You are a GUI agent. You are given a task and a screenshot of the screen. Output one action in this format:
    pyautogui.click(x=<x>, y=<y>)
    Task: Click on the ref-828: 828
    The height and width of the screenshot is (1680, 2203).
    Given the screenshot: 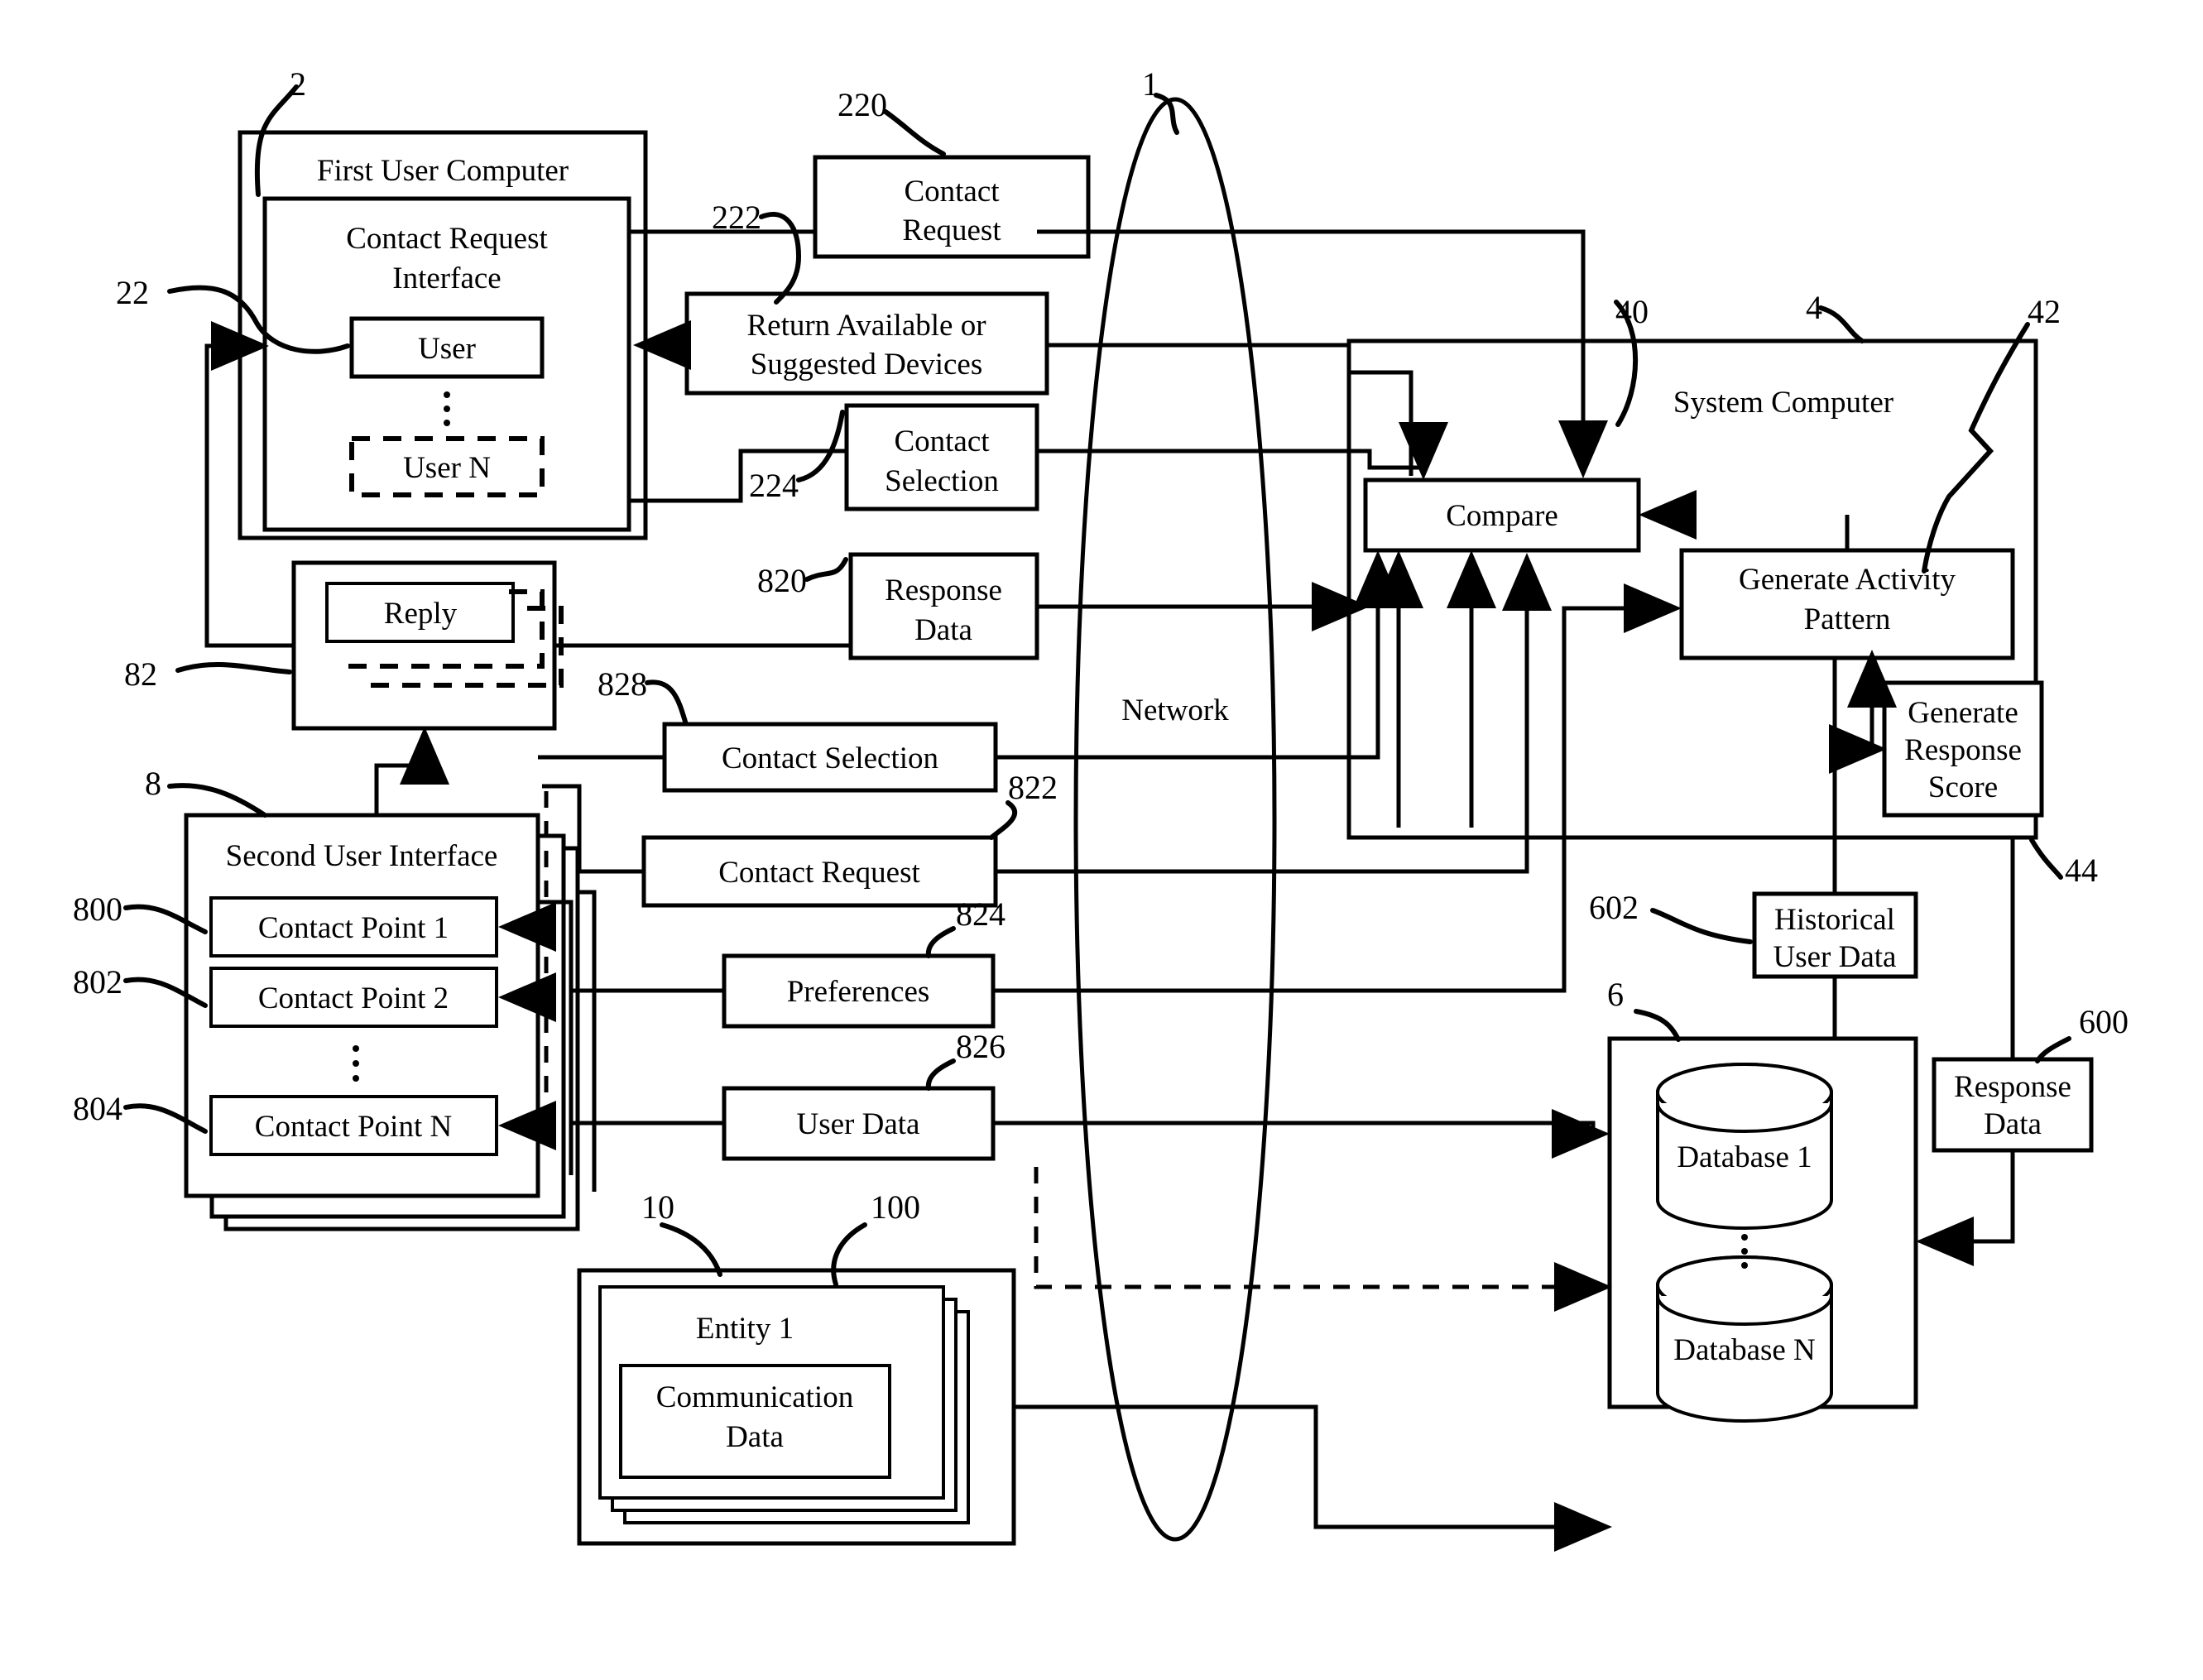 What is the action you would take?
    pyautogui.click(x=623, y=684)
    